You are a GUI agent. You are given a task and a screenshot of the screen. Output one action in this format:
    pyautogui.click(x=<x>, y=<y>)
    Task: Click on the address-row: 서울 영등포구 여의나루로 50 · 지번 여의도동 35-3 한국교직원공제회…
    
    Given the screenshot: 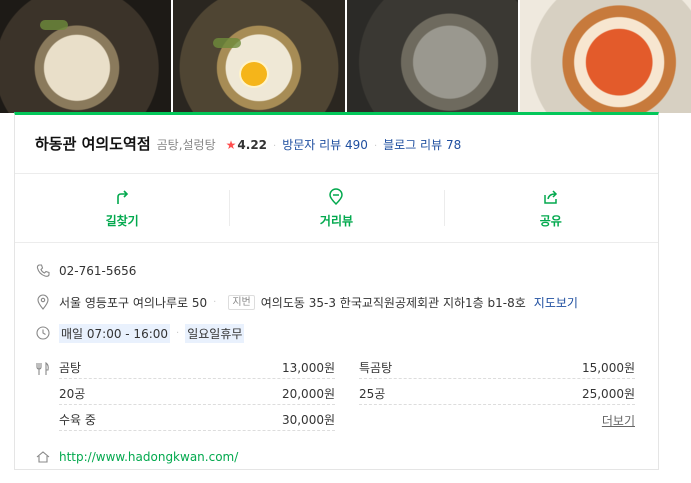 What is the action you would take?
    pyautogui.click(x=306, y=302)
    